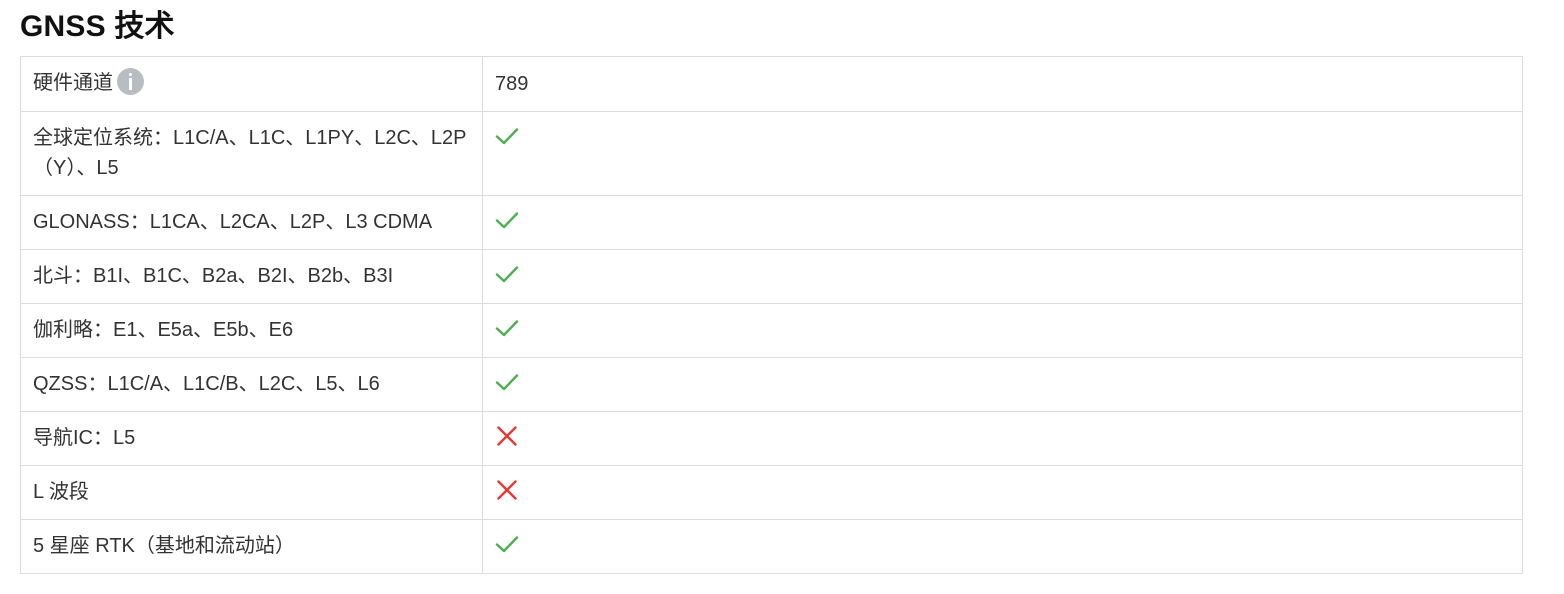  I want to click on value-cell: 789, so click(1002, 84).